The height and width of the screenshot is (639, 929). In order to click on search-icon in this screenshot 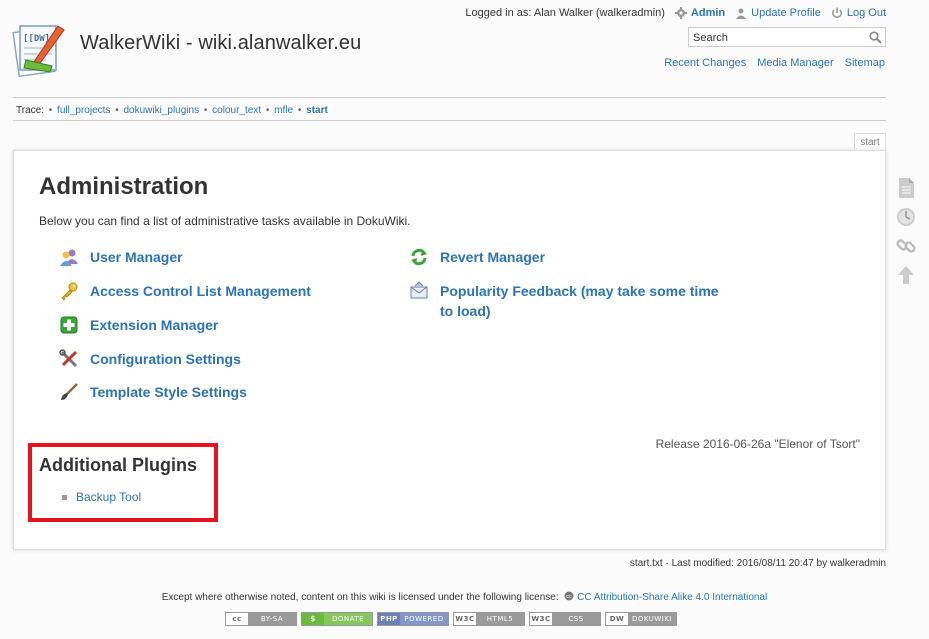, I will do `click(875, 37)`.